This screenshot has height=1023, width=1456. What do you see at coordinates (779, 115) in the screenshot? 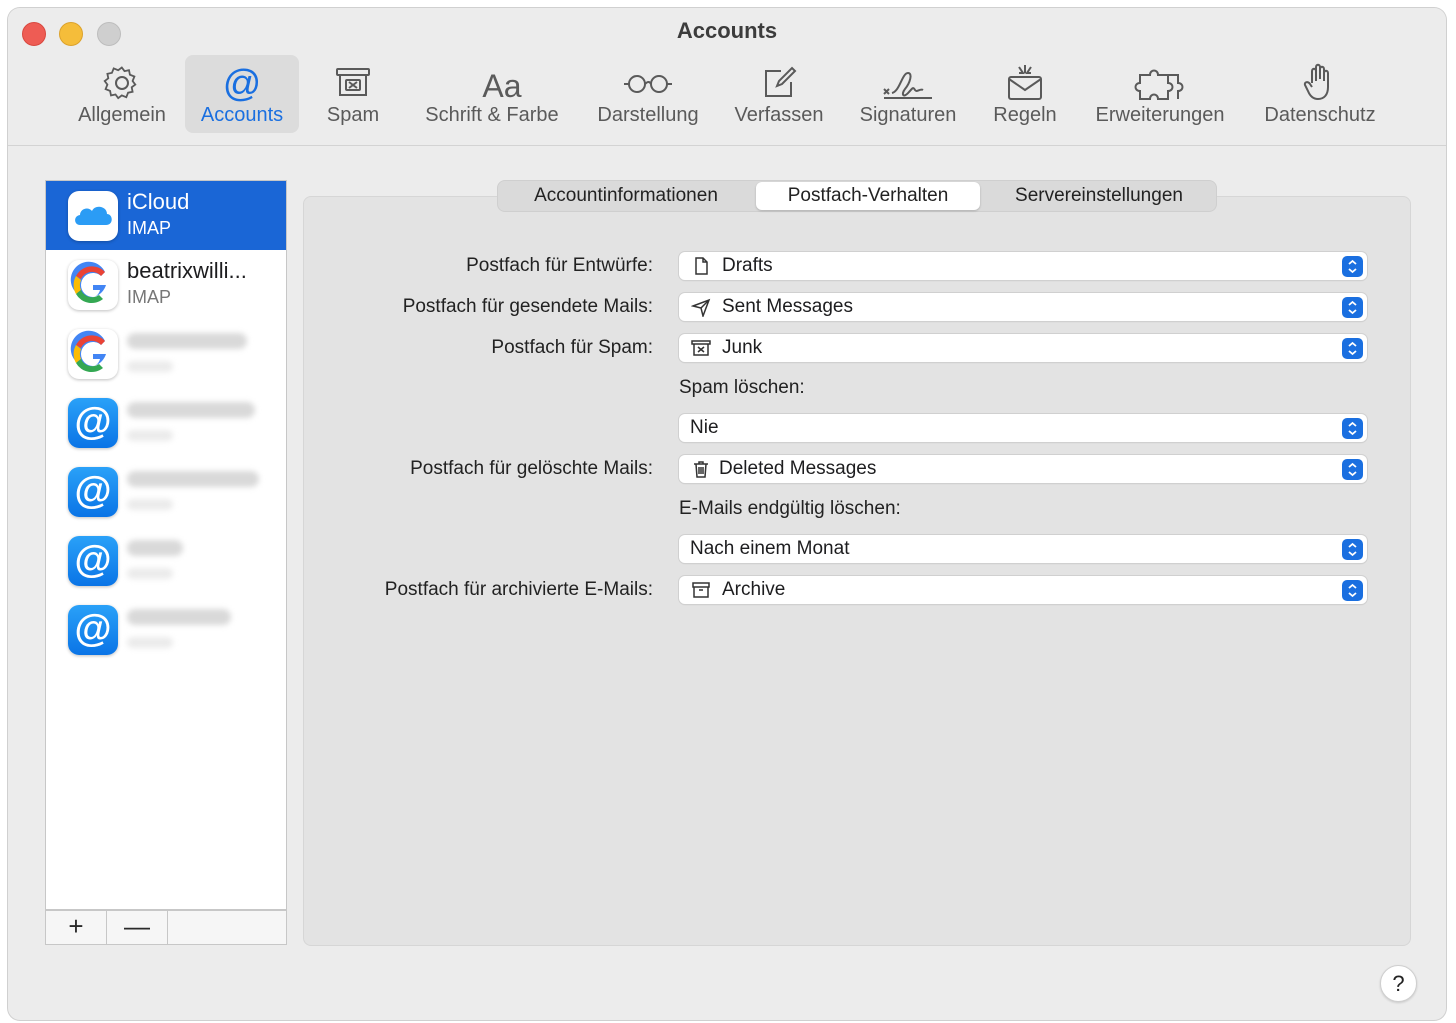
I see `toolbar-label: Verfassen` at bounding box center [779, 115].